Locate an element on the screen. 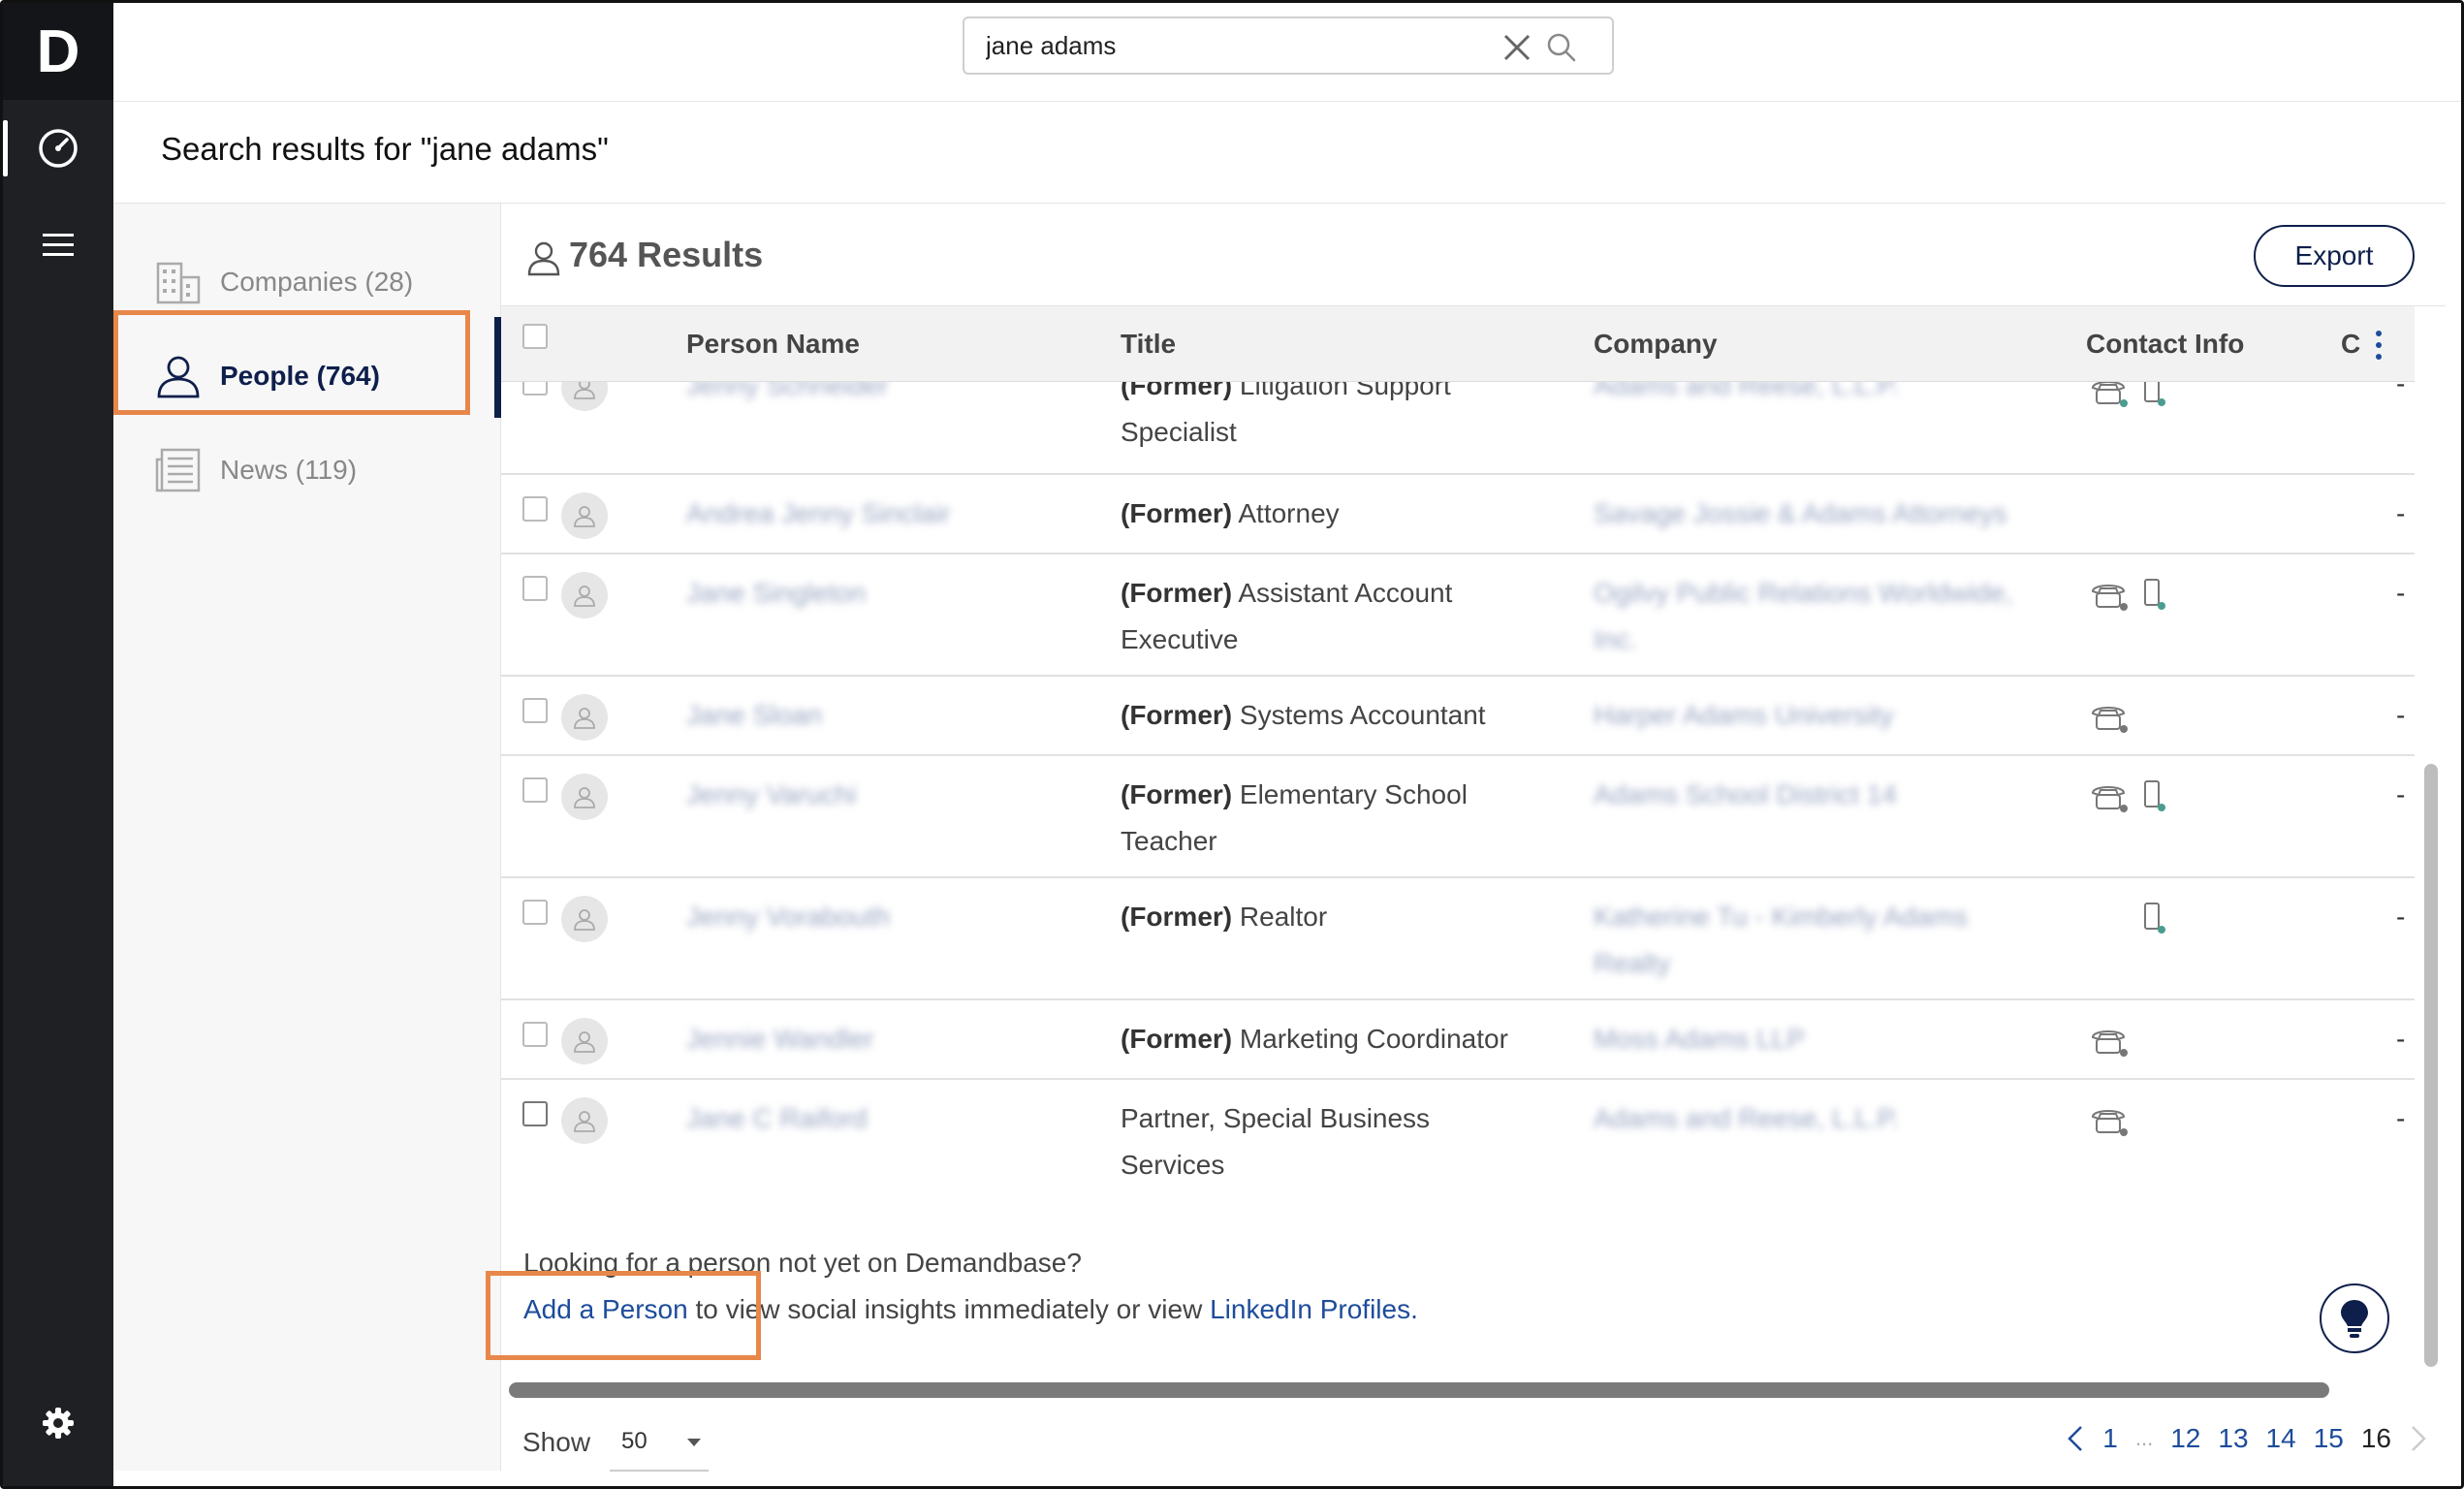  sidebar-item-label: News (119) is located at coordinates (289, 470).